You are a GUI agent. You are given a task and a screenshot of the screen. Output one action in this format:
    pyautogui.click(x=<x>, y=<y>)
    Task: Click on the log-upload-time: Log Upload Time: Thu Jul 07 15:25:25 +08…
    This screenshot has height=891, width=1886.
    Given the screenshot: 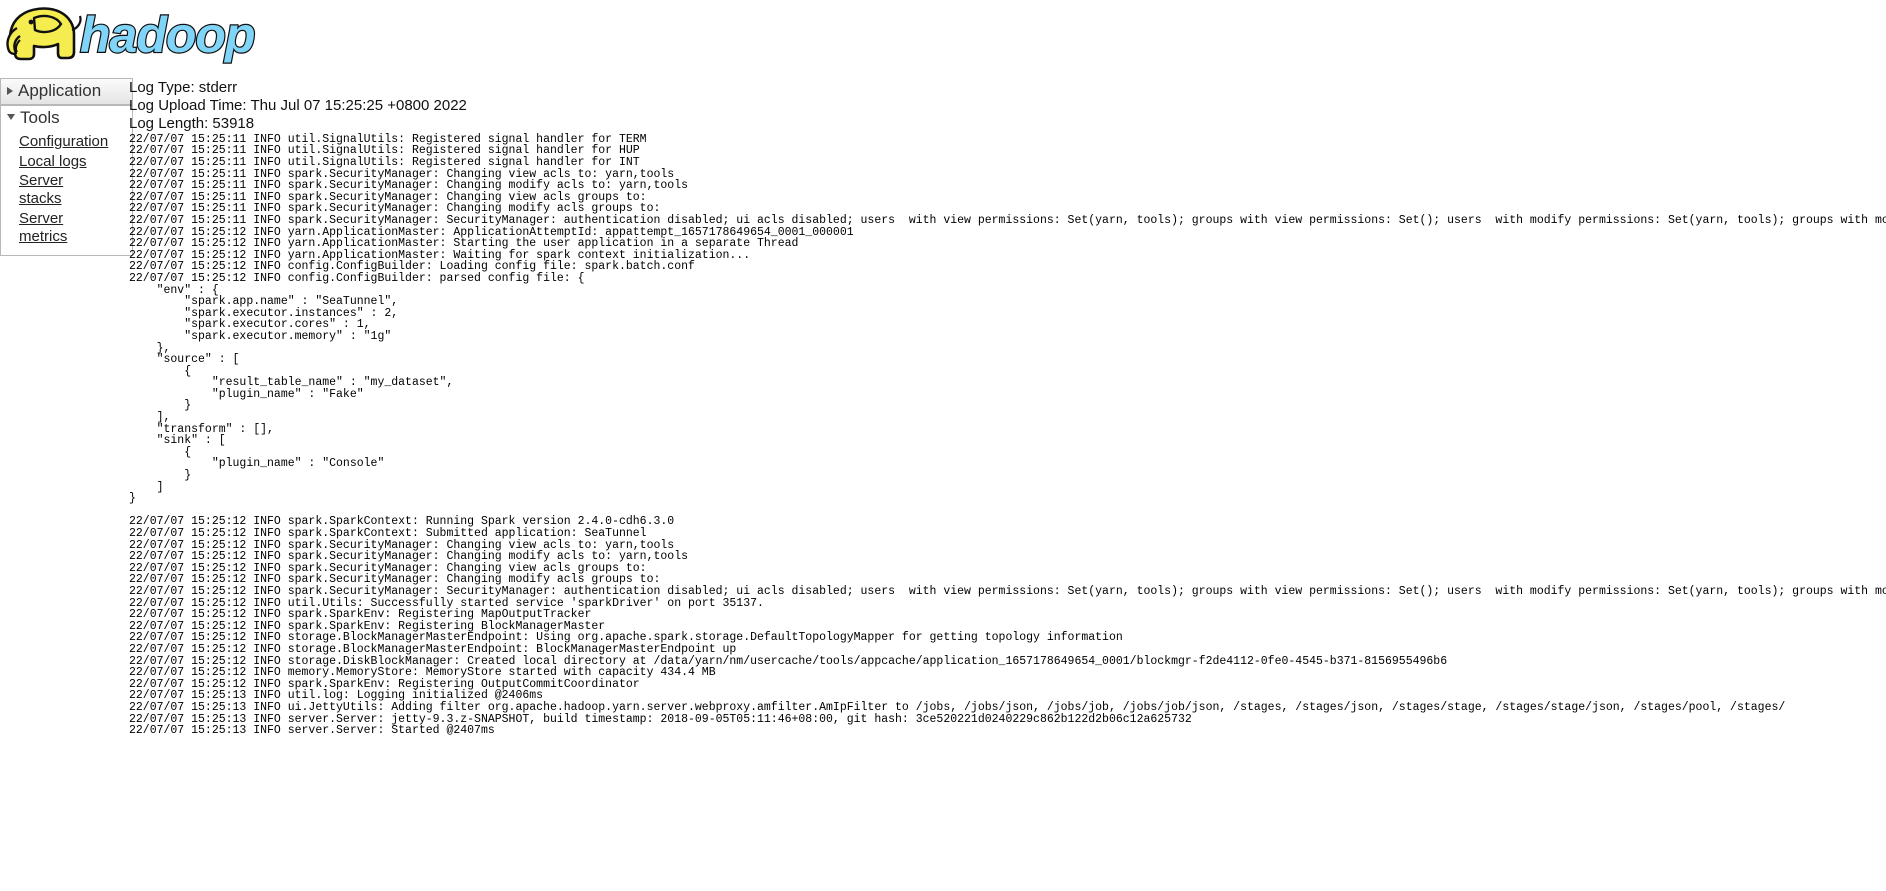 What is the action you would take?
    pyautogui.click(x=298, y=105)
    